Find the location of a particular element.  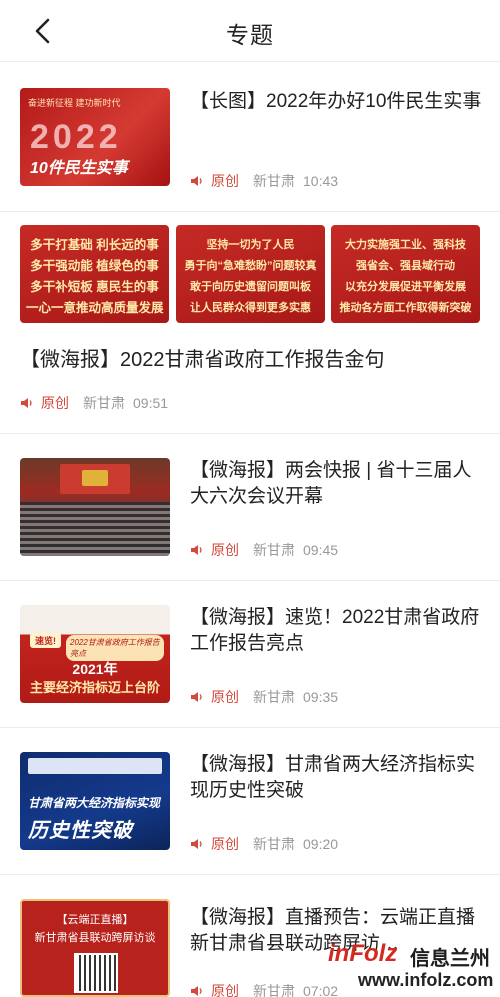

item-meta: 原创 新甘肃 09:35 is located at coordinates (264, 697).